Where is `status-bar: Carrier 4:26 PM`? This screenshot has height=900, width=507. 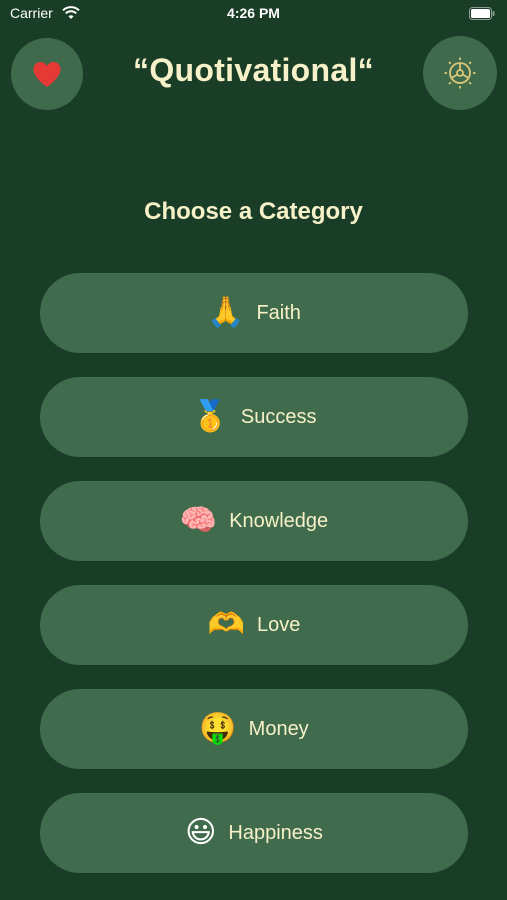
status-bar: Carrier 4:26 PM is located at coordinates (253, 14).